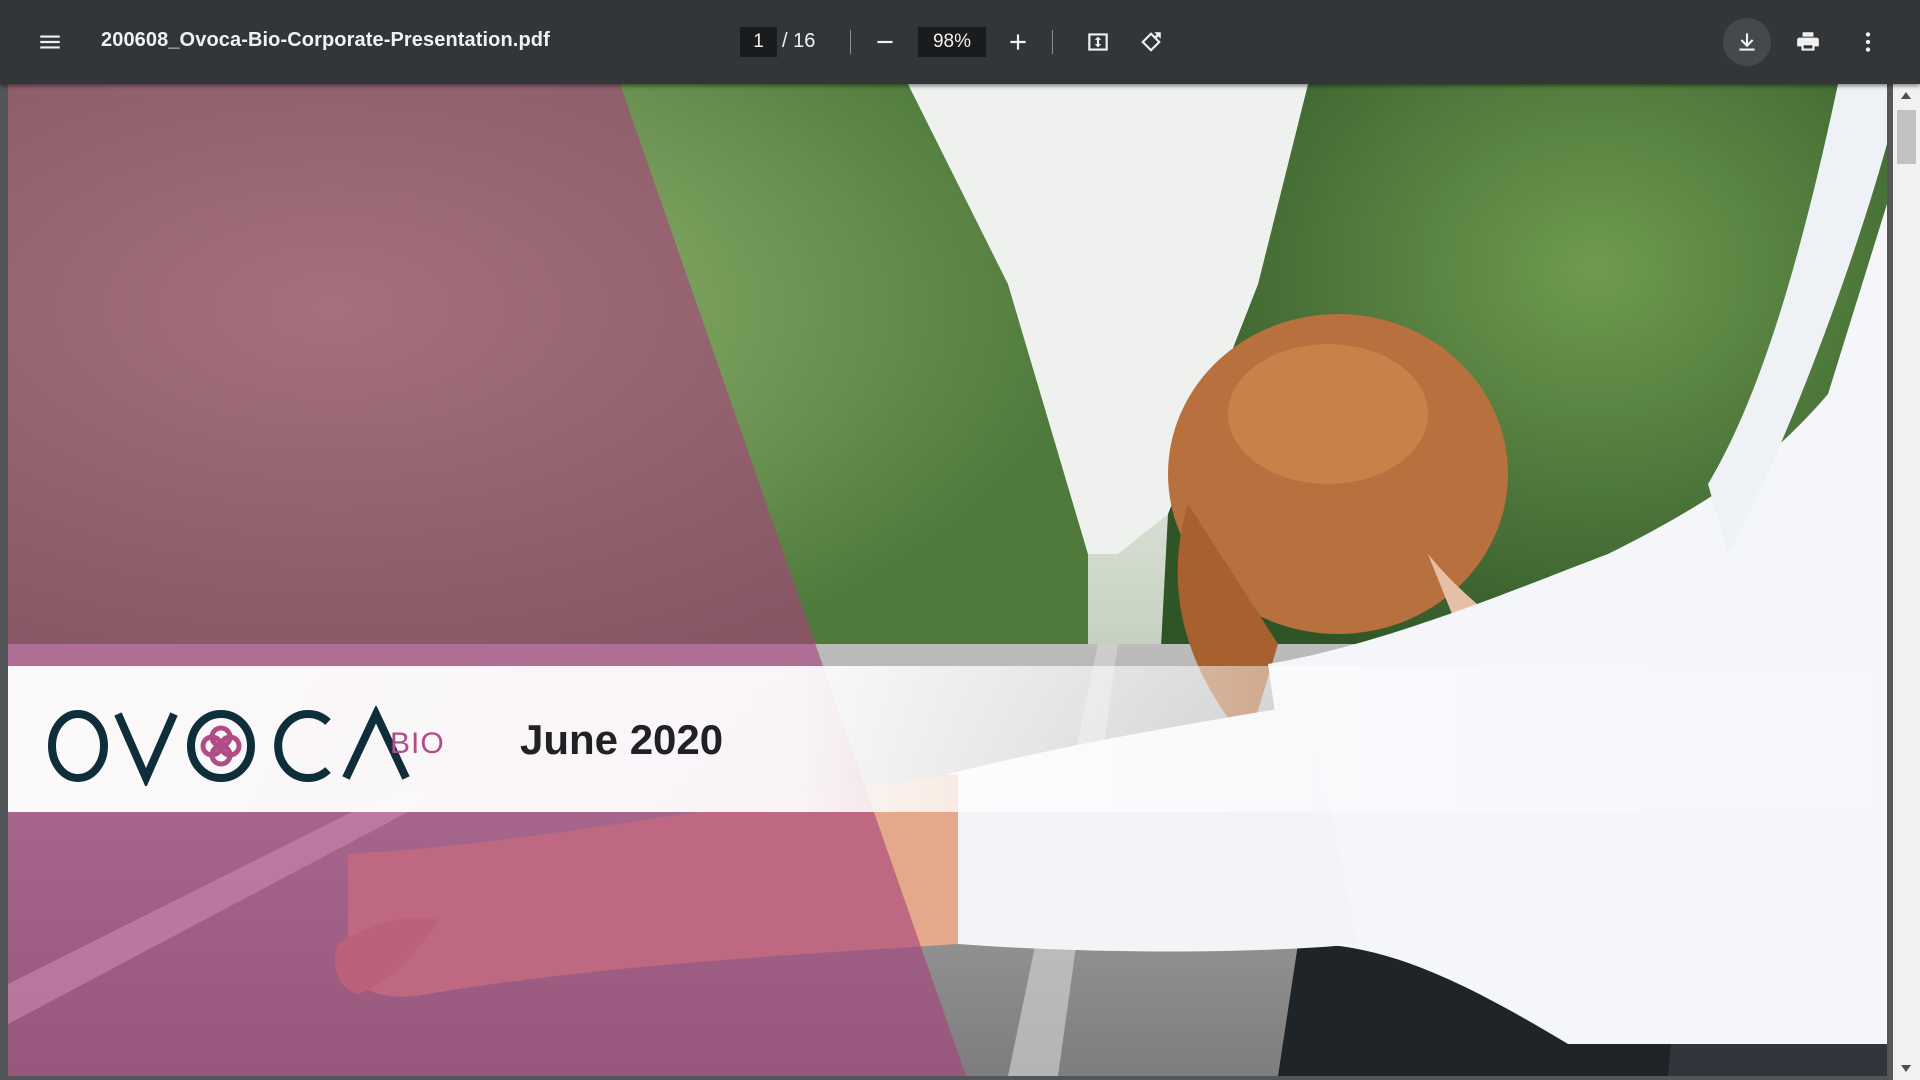 The width and height of the screenshot is (1920, 1080). I want to click on zoom-out-button, so click(885, 42).